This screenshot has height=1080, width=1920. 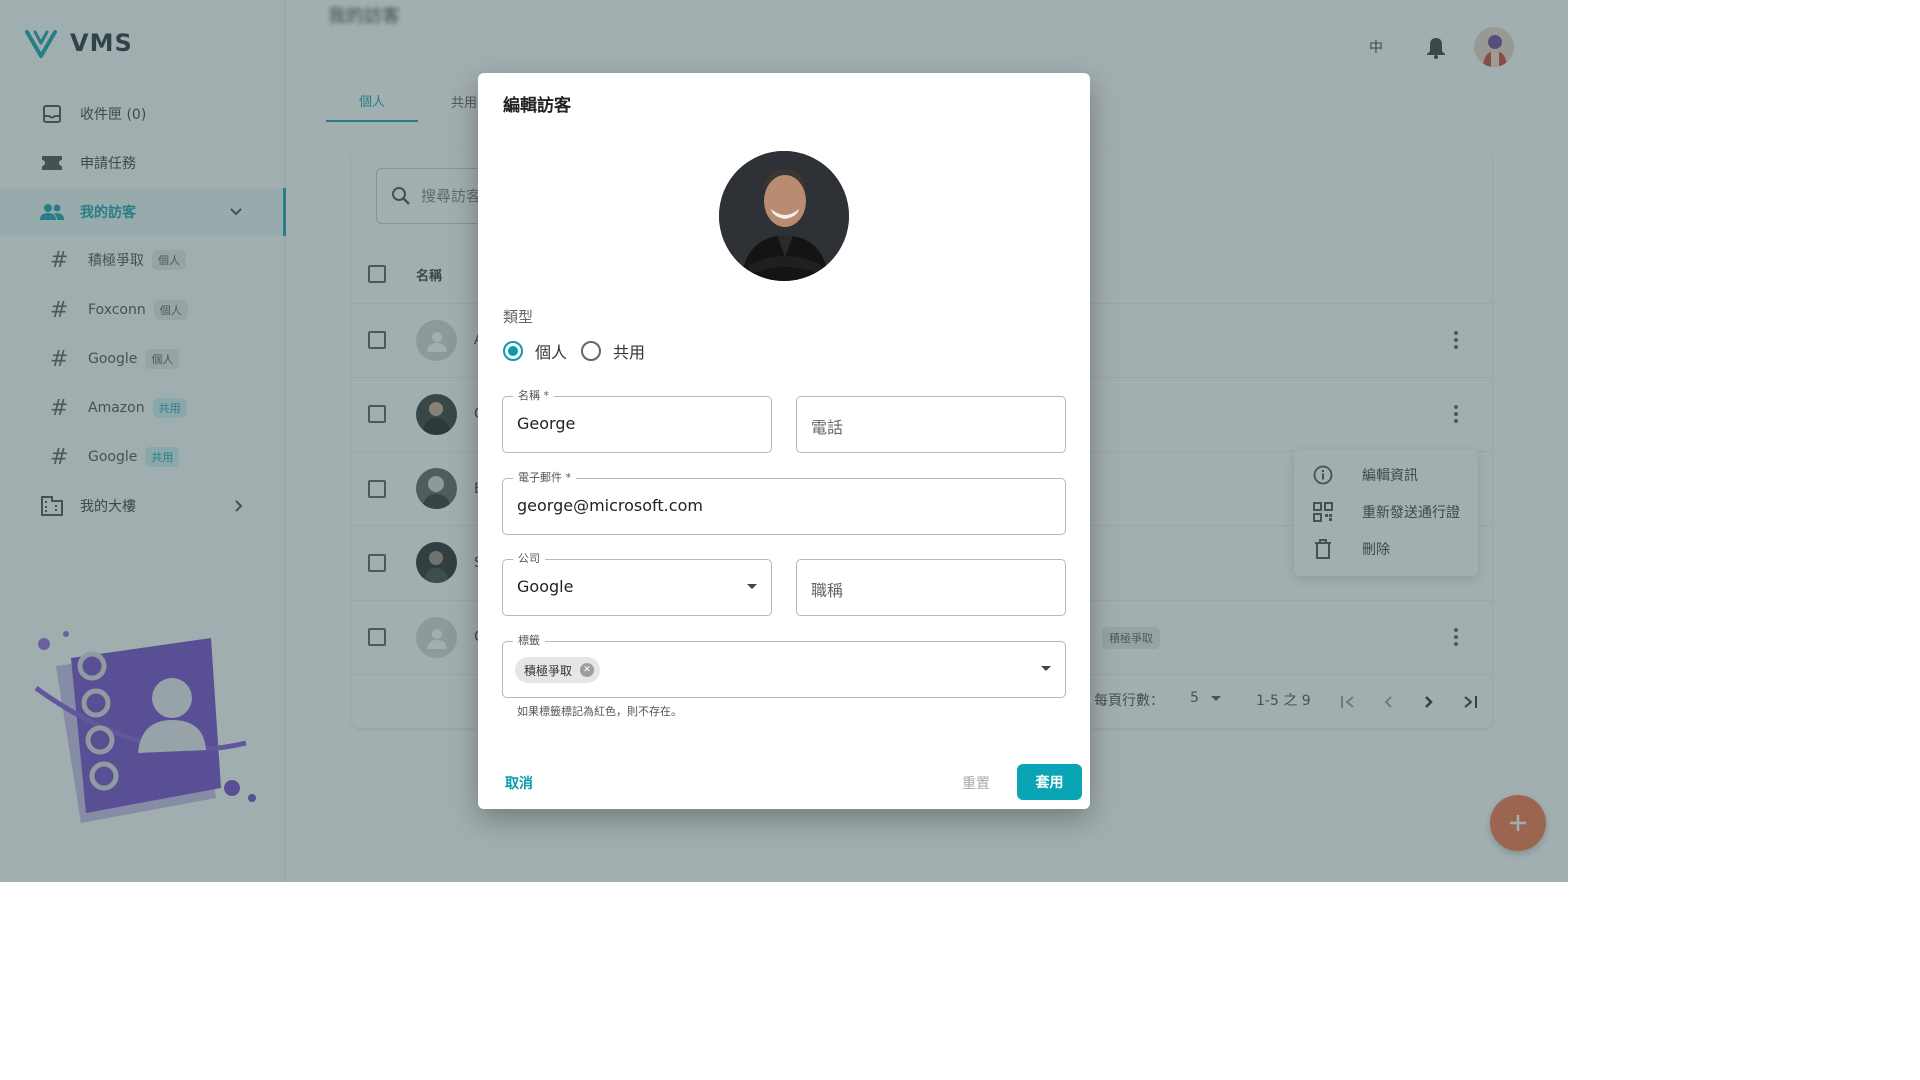 I want to click on phone-field: 電話, so click(x=931, y=424).